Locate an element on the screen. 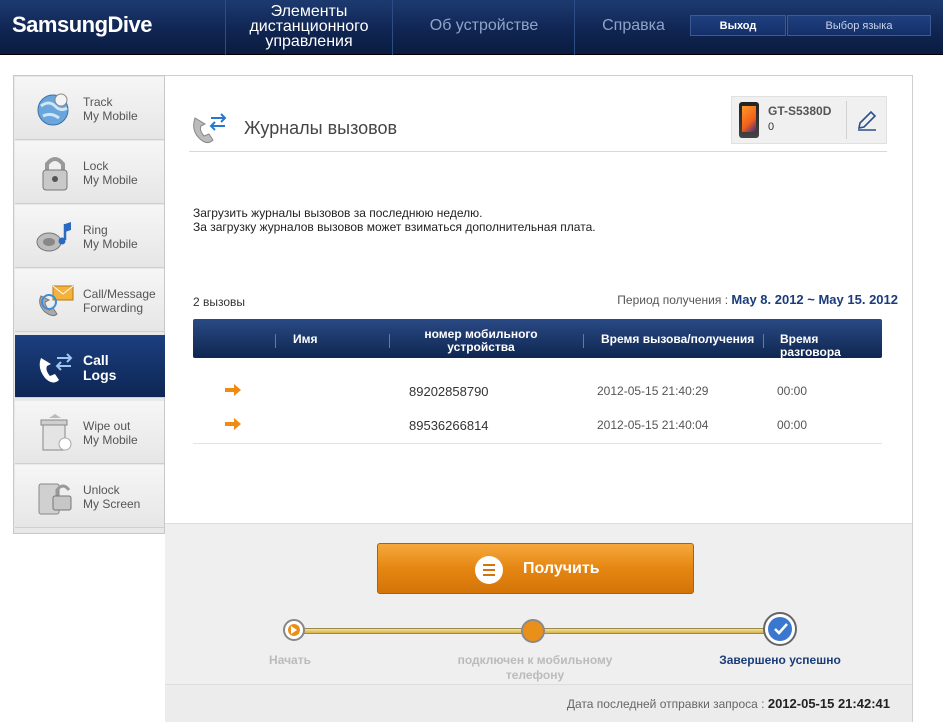 The height and width of the screenshot is (722, 943). column-name: Имя is located at coordinates (305, 339).